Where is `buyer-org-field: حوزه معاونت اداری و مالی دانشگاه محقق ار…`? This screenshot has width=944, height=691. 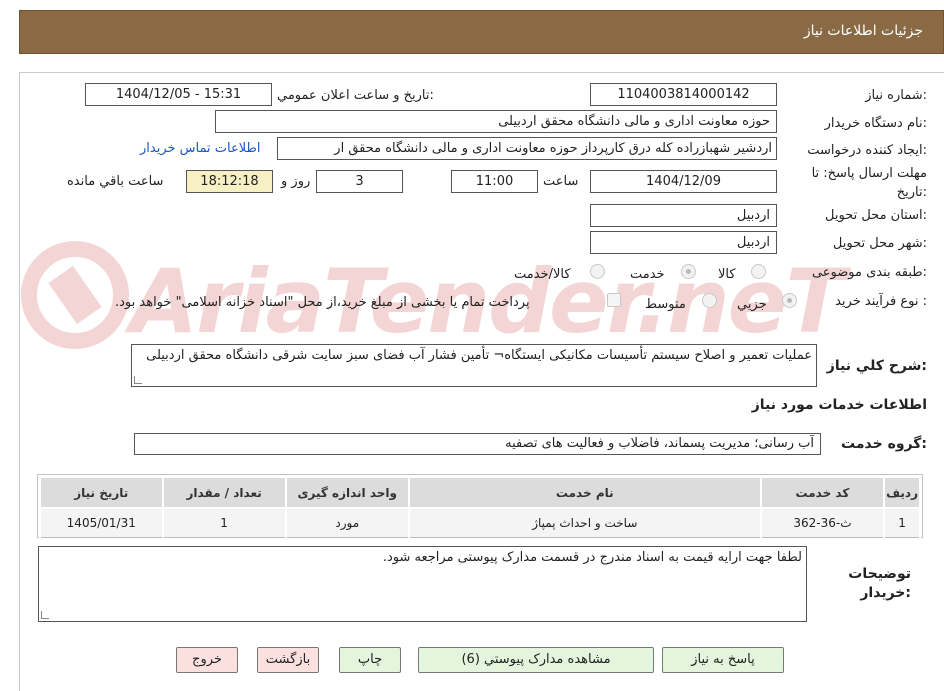 buyer-org-field: حوزه معاونت اداری و مالی دانشگاه محقق ار… is located at coordinates (496, 121).